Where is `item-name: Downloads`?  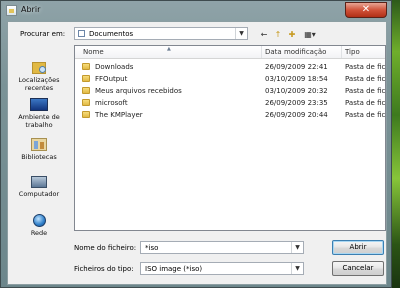
item-name: Downloads is located at coordinates (114, 67).